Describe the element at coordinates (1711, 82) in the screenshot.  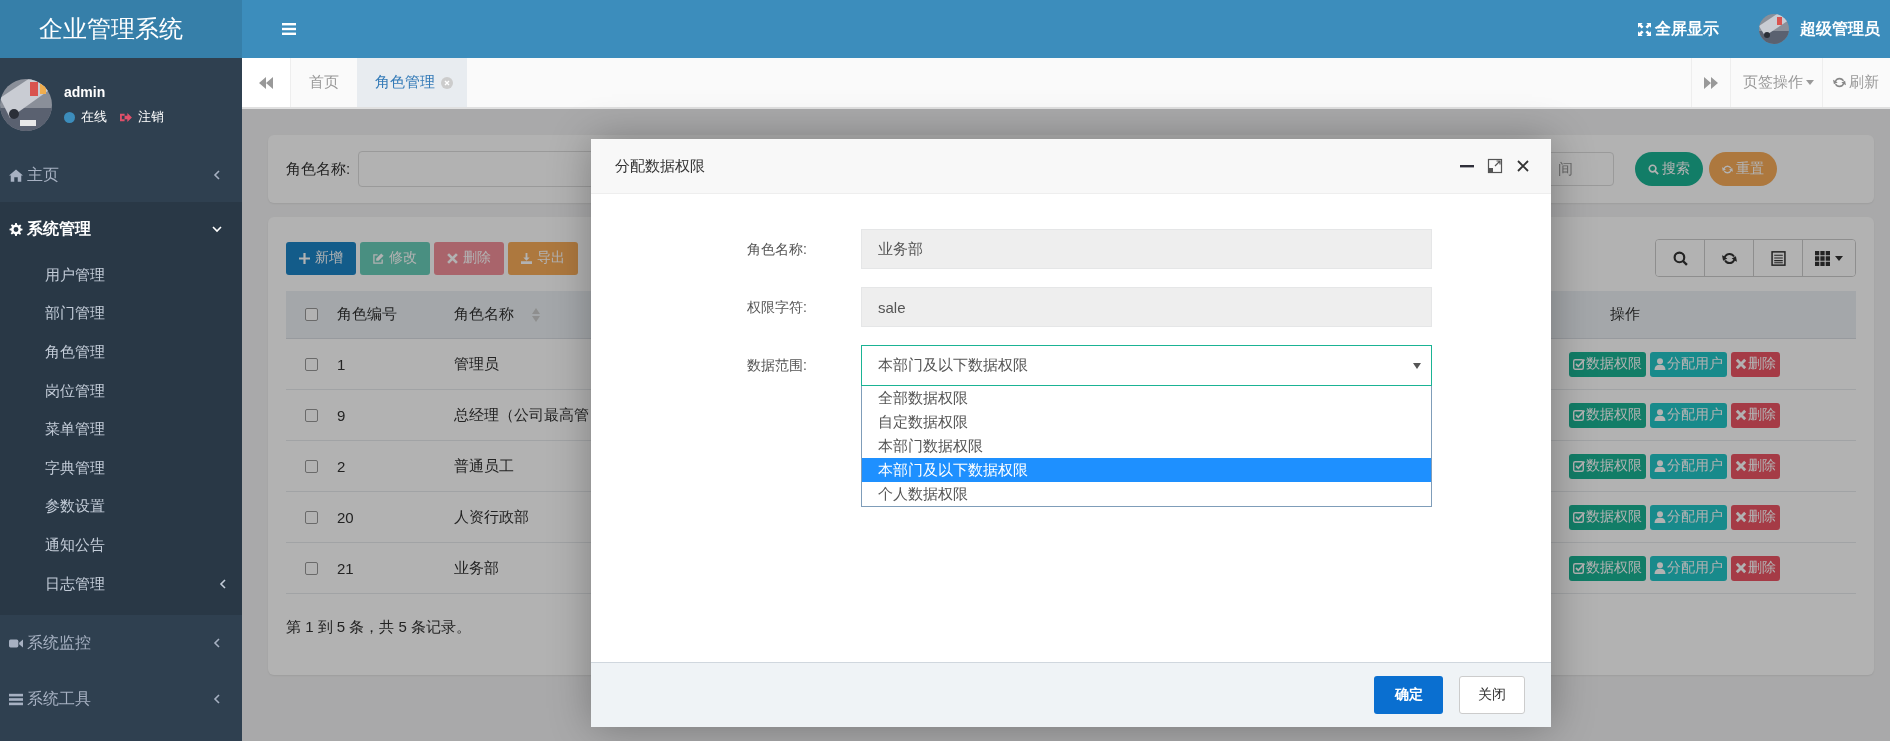
I see `scroll-right-button` at that location.